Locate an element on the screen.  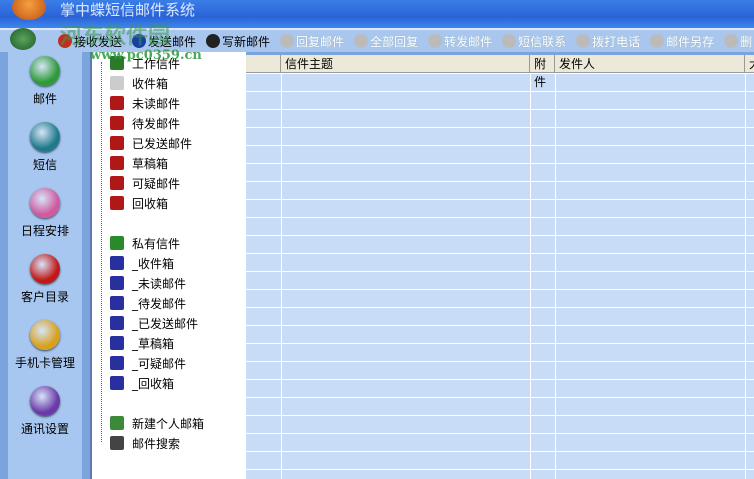
tree-work-0: 收件箱 is located at coordinates (139, 83).